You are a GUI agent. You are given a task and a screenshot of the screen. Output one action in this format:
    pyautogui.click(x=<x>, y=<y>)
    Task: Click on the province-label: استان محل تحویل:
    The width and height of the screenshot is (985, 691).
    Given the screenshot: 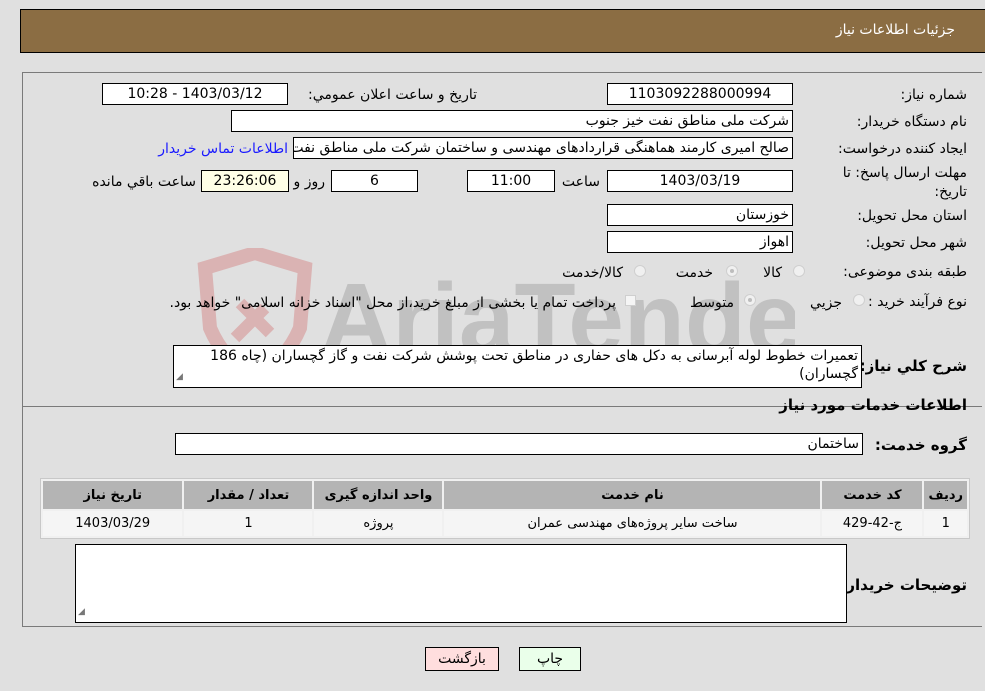 What is the action you would take?
    pyautogui.click(x=912, y=216)
    